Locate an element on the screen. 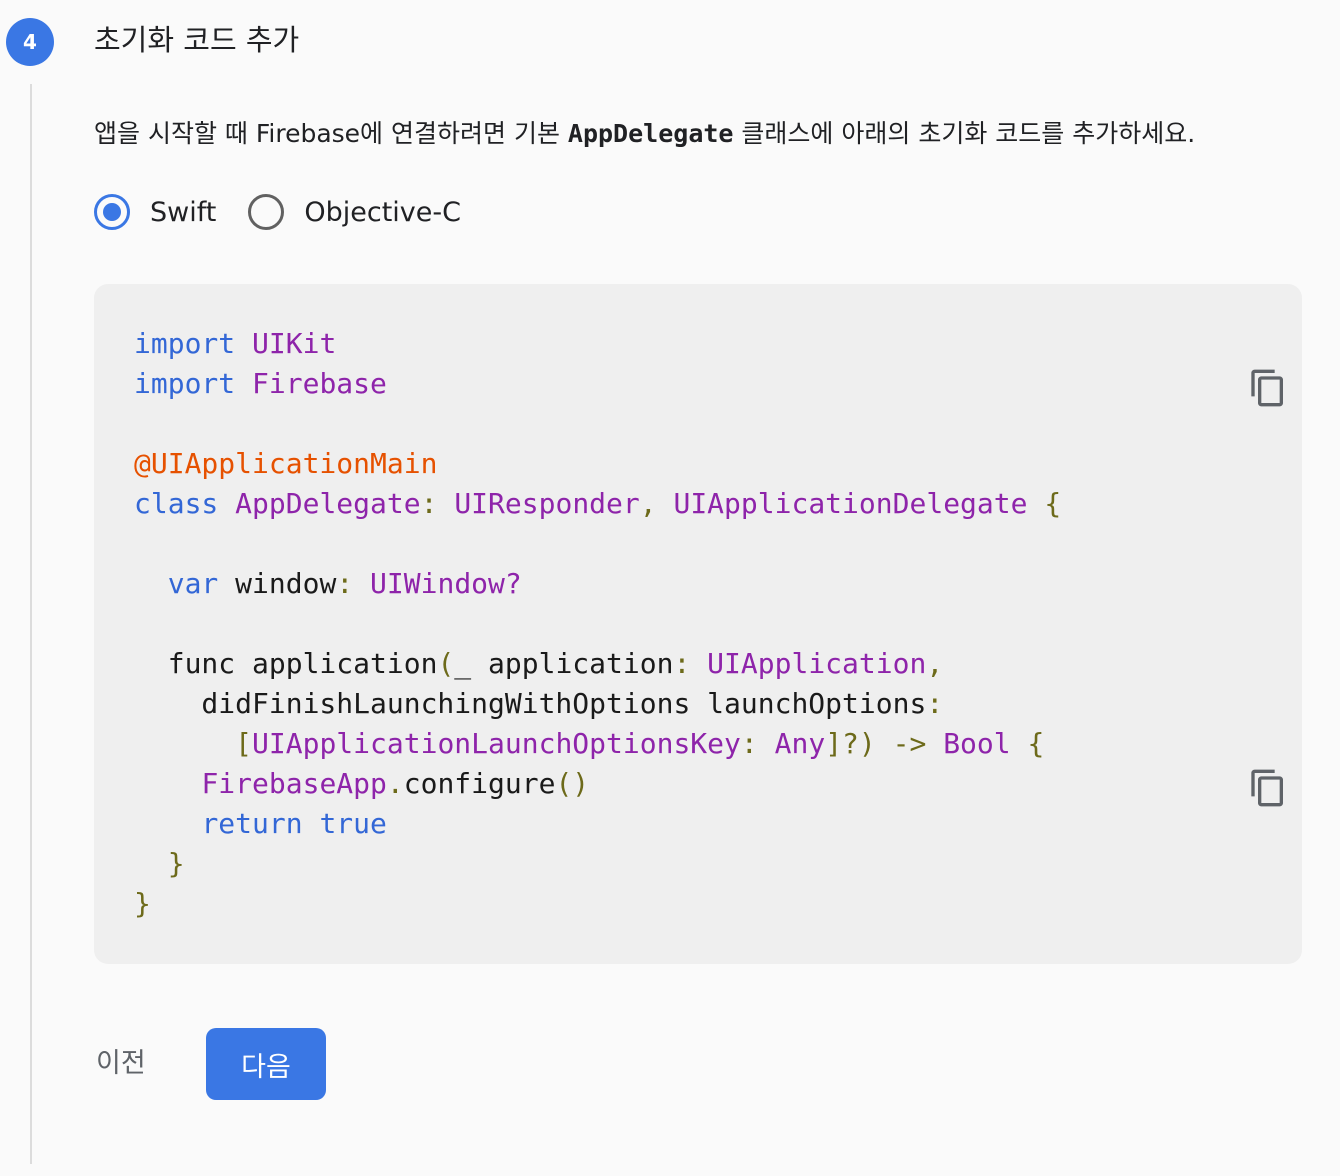 The width and height of the screenshot is (1340, 1176). code-token: UIResponder is located at coordinates (547, 503).